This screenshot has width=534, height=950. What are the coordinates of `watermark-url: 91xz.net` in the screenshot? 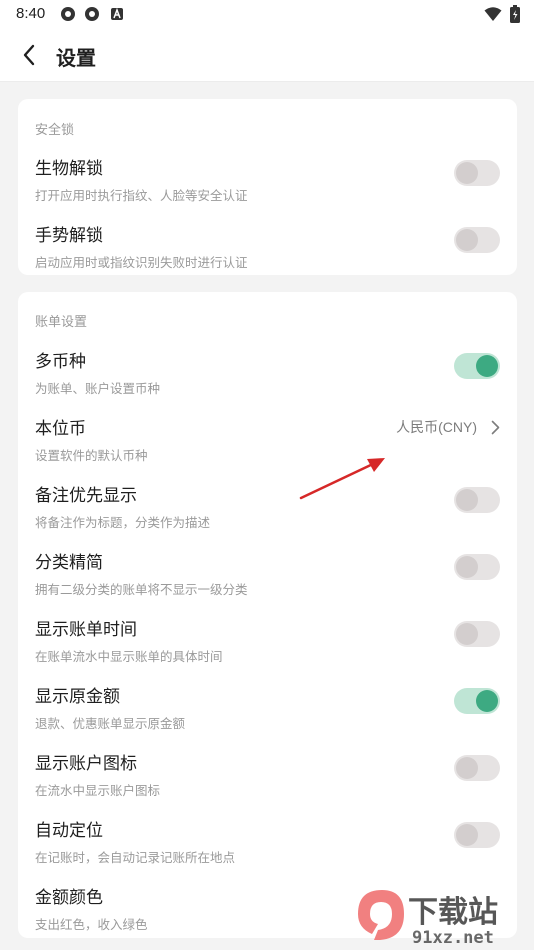 It's located at (453, 937).